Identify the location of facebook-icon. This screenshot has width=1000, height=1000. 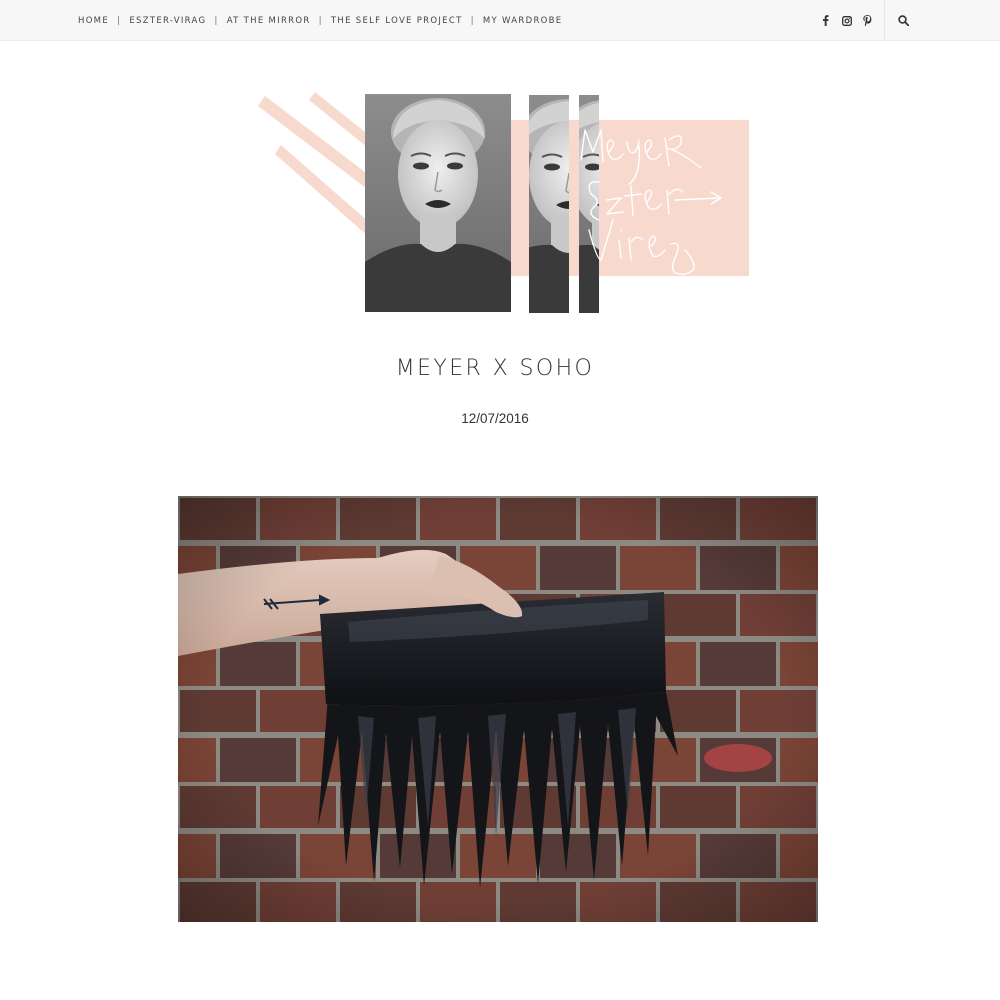
(825, 20).